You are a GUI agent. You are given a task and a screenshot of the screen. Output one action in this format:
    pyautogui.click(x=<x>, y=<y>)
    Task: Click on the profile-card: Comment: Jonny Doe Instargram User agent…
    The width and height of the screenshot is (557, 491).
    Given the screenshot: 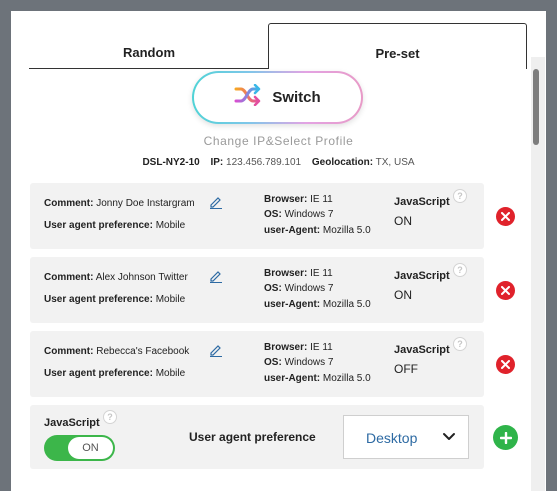 What is the action you would take?
    pyautogui.click(x=272, y=216)
    